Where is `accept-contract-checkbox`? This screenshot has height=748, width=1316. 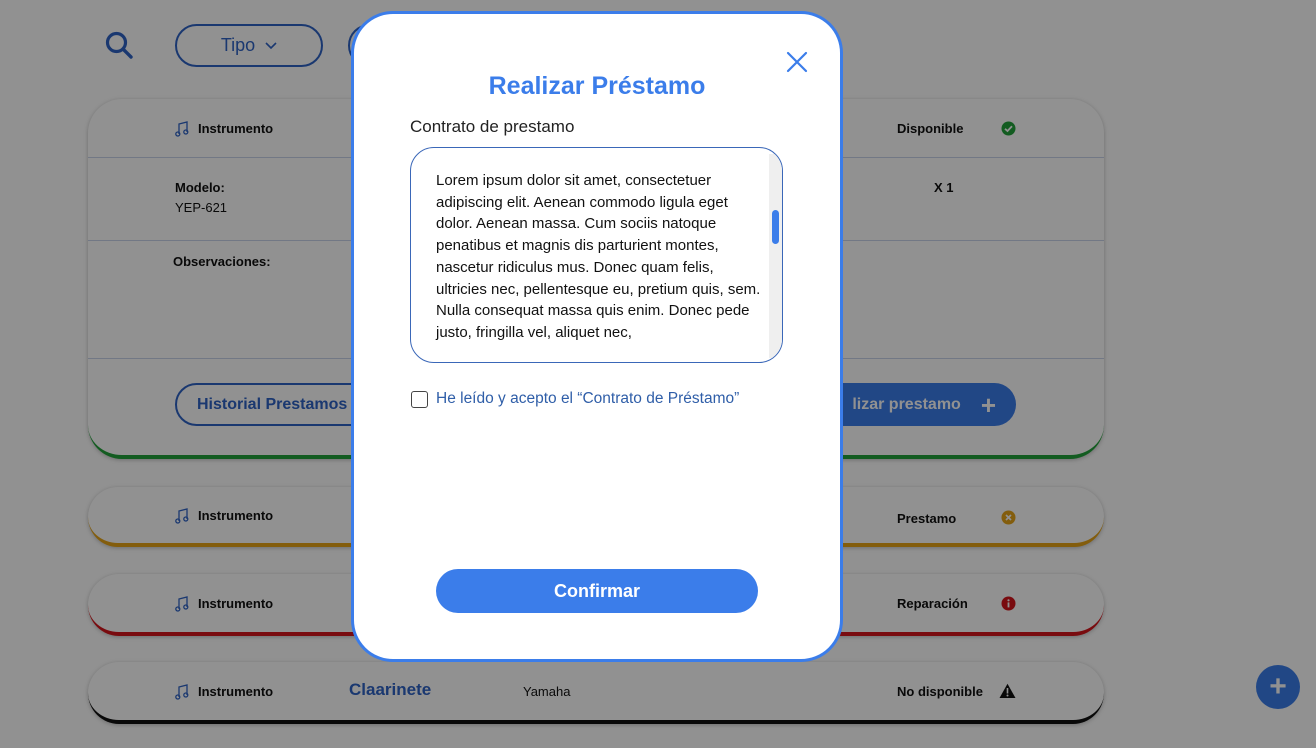
accept-contract-checkbox is located at coordinates (419, 399).